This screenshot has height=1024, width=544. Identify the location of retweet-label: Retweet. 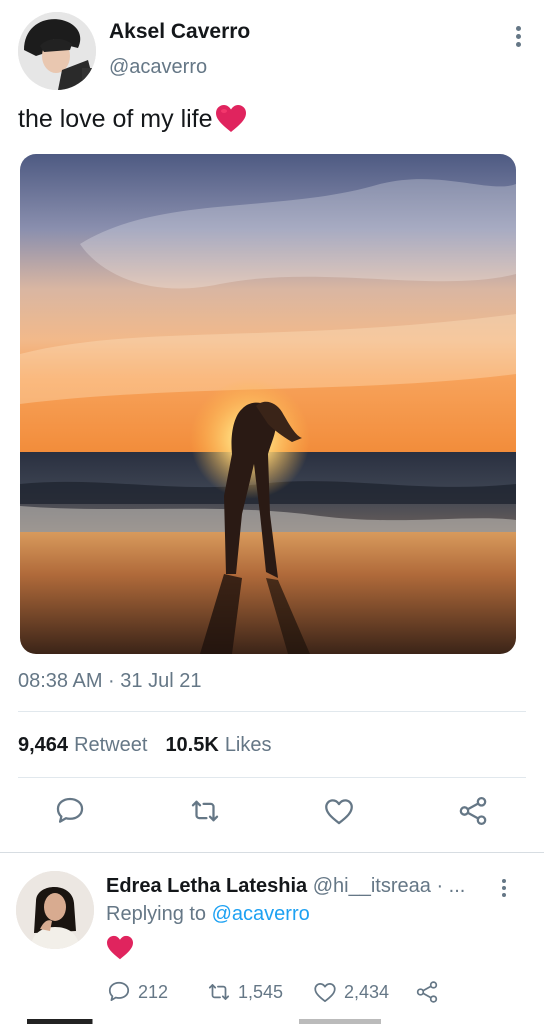
(111, 745).